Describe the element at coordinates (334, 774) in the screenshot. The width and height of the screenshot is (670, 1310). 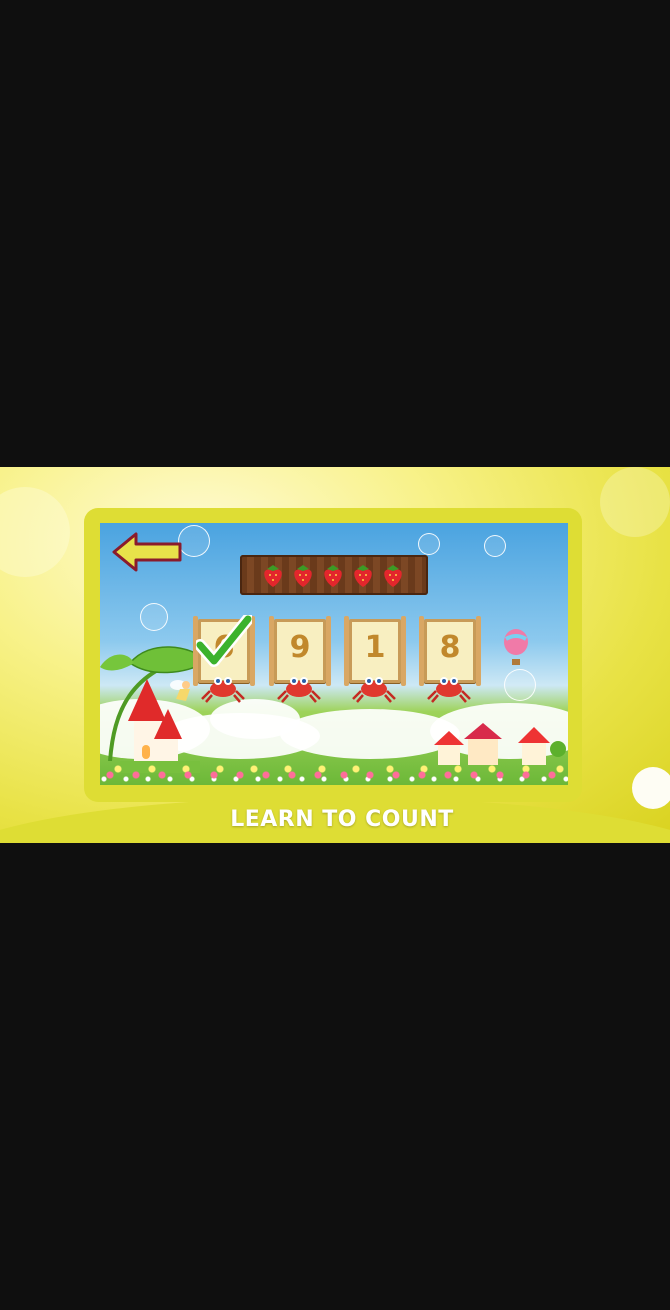
I see `flower-field` at that location.